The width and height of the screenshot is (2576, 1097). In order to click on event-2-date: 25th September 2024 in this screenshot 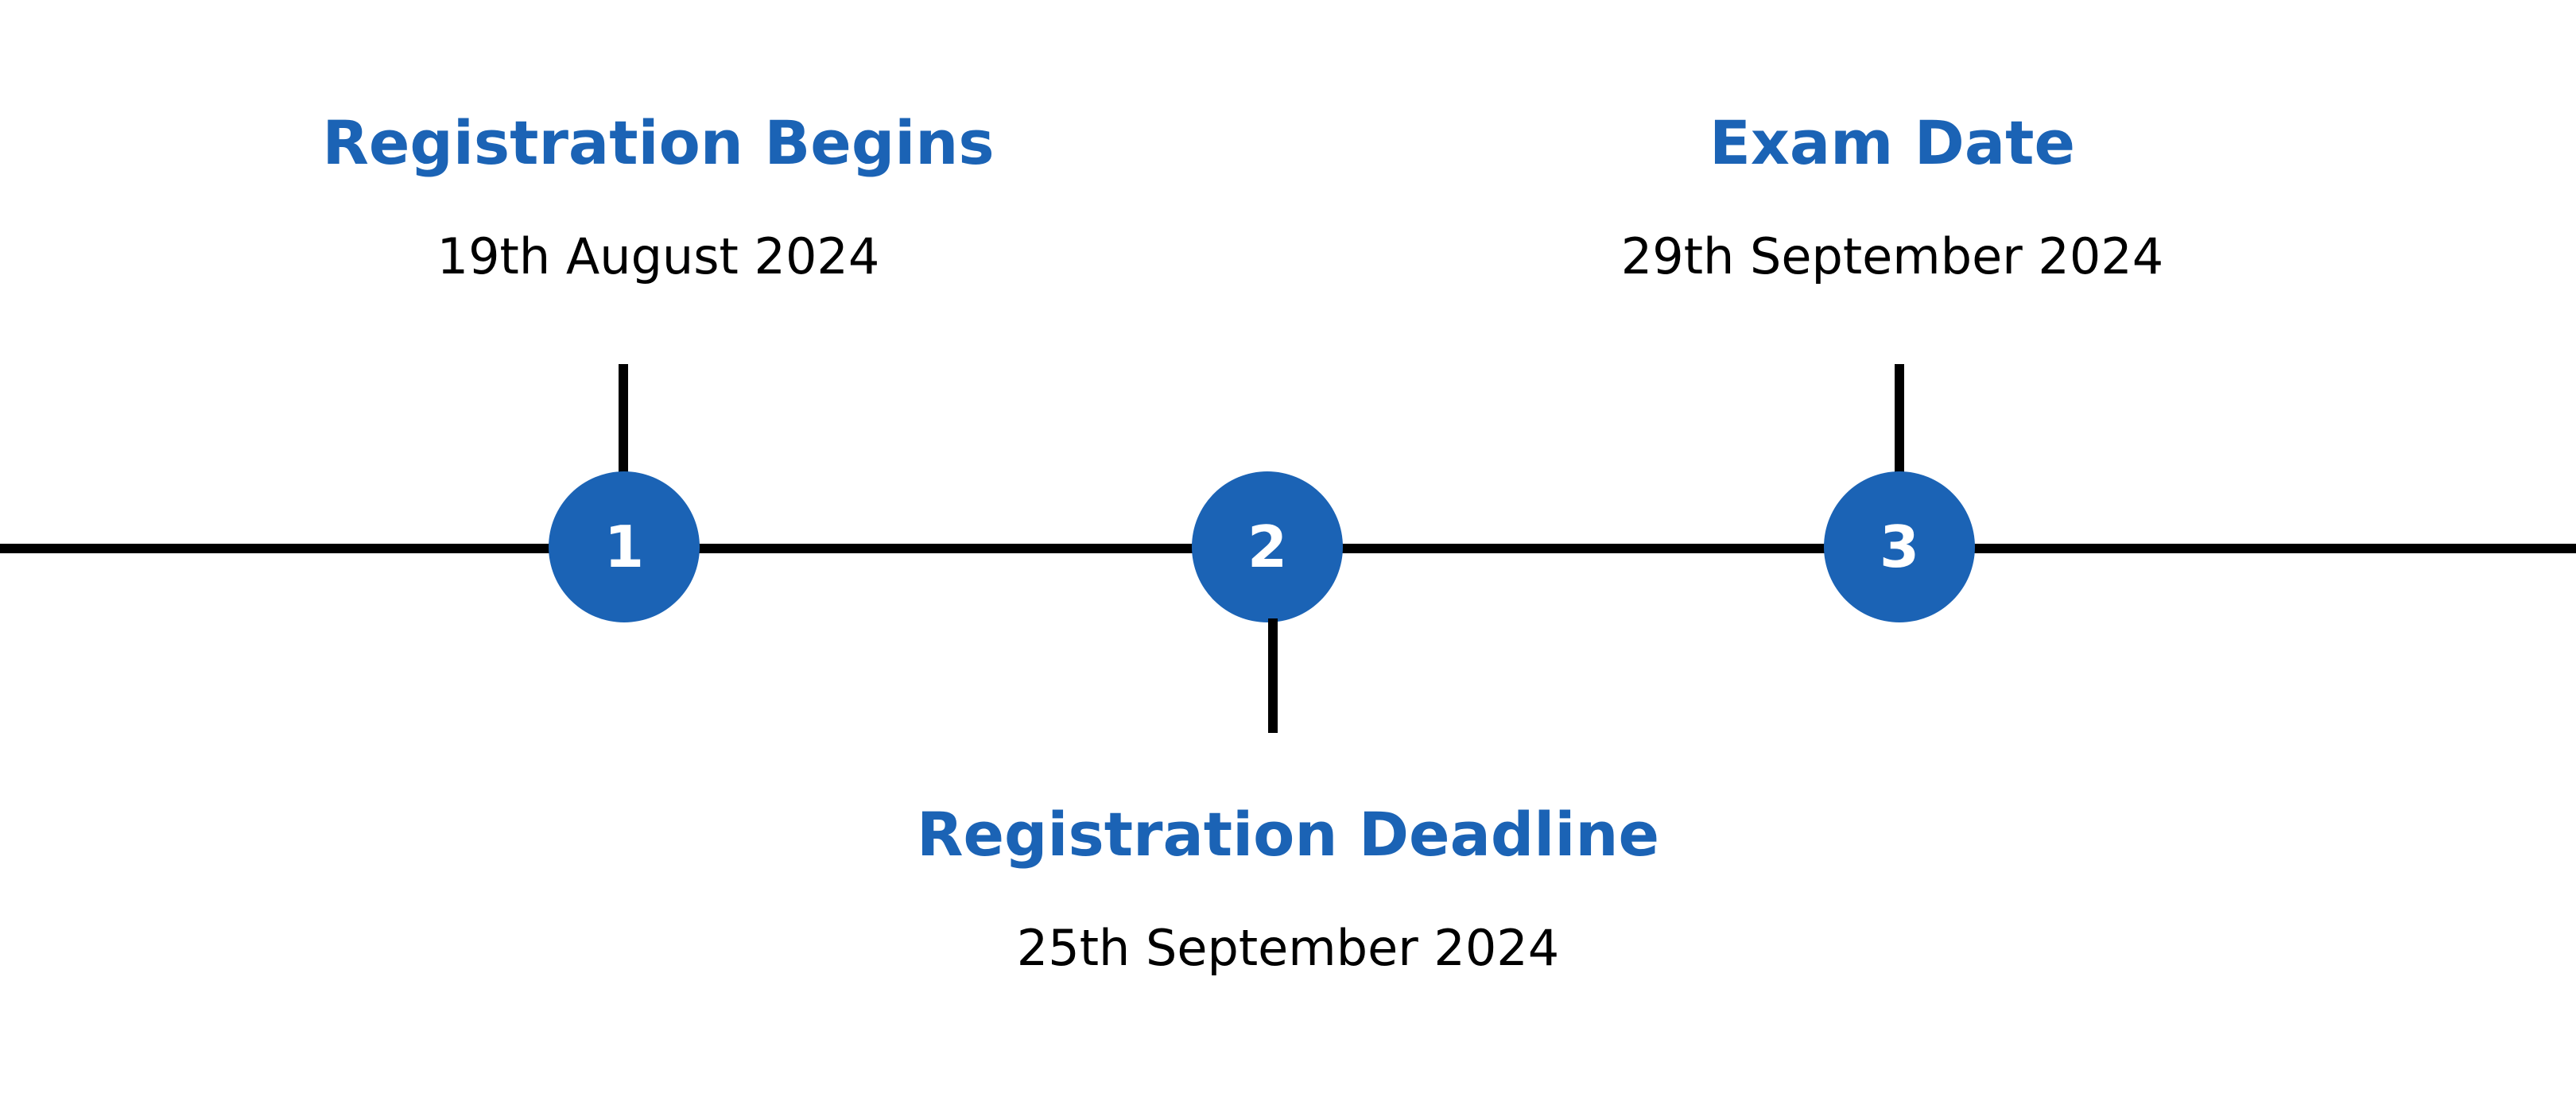, I will do `click(1288, 948)`.